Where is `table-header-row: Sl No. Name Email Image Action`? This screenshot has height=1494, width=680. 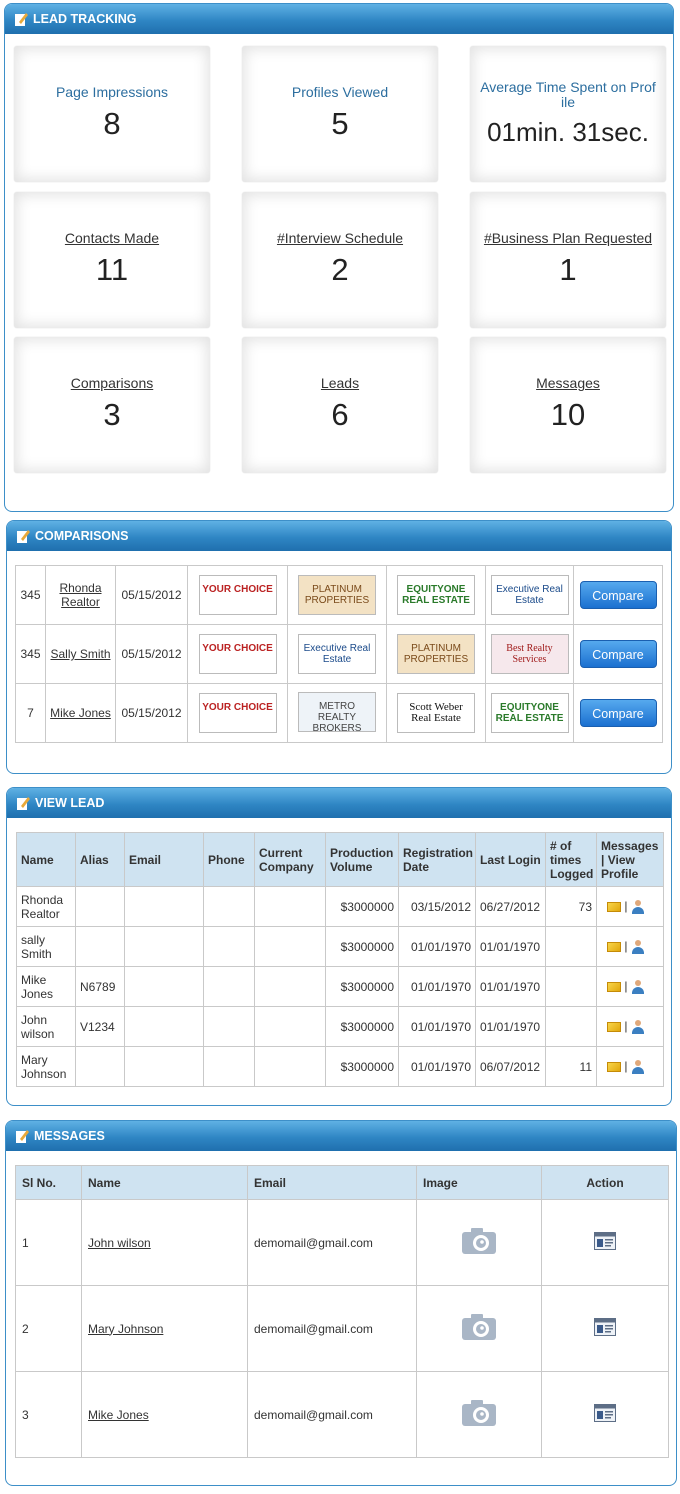 table-header-row: Sl No. Name Email Image Action is located at coordinates (342, 1182).